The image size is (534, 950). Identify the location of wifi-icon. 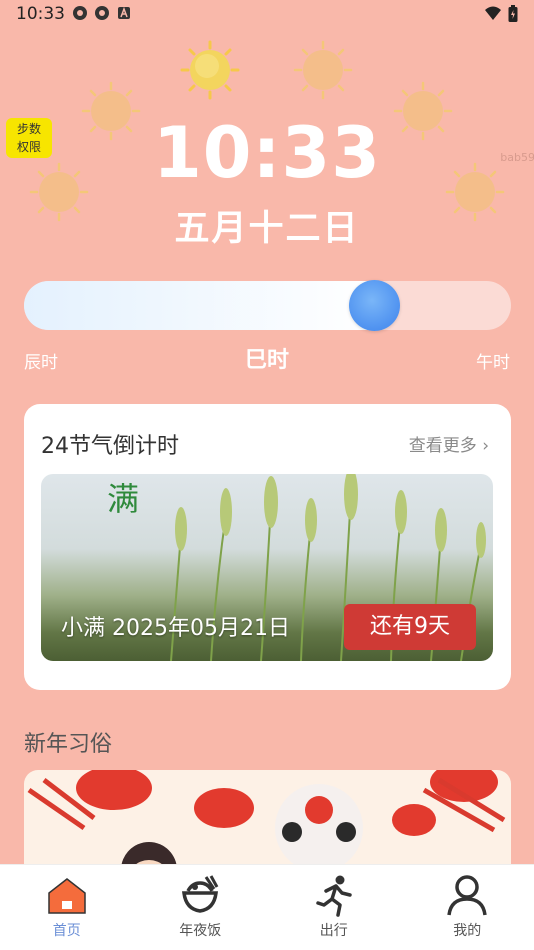
(493, 16).